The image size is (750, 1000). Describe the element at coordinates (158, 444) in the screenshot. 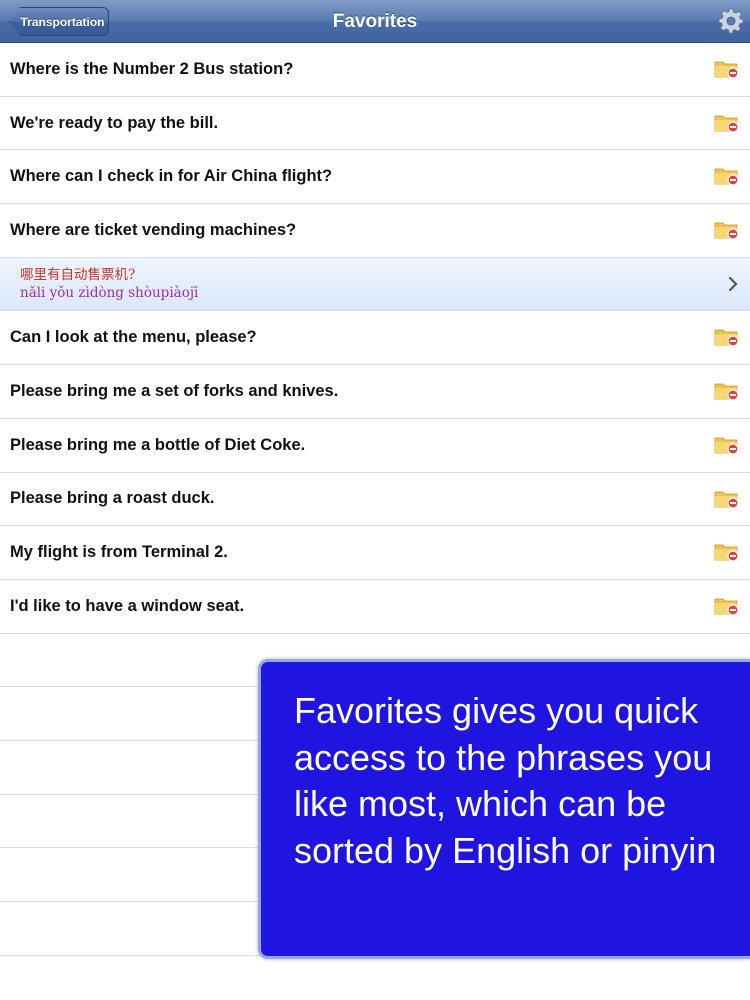

I see `phrase-english: Please bring me a bottle of Diet Coke.` at that location.